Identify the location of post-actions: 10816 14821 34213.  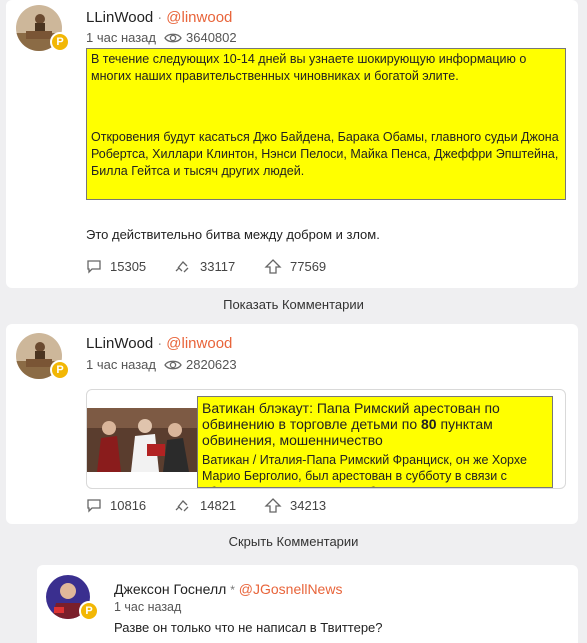
(206, 505).